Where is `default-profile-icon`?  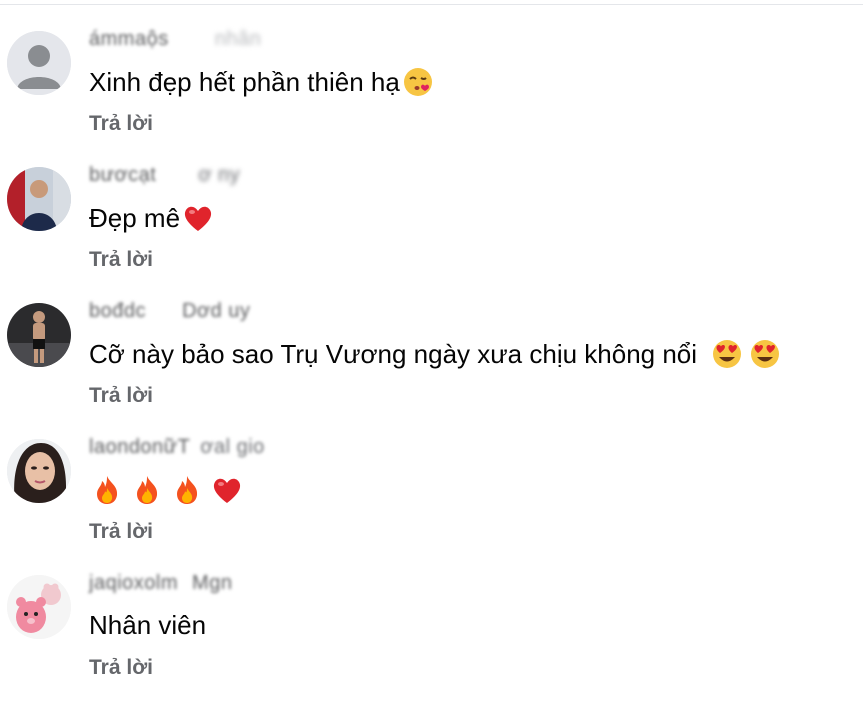 default-profile-icon is located at coordinates (39, 63).